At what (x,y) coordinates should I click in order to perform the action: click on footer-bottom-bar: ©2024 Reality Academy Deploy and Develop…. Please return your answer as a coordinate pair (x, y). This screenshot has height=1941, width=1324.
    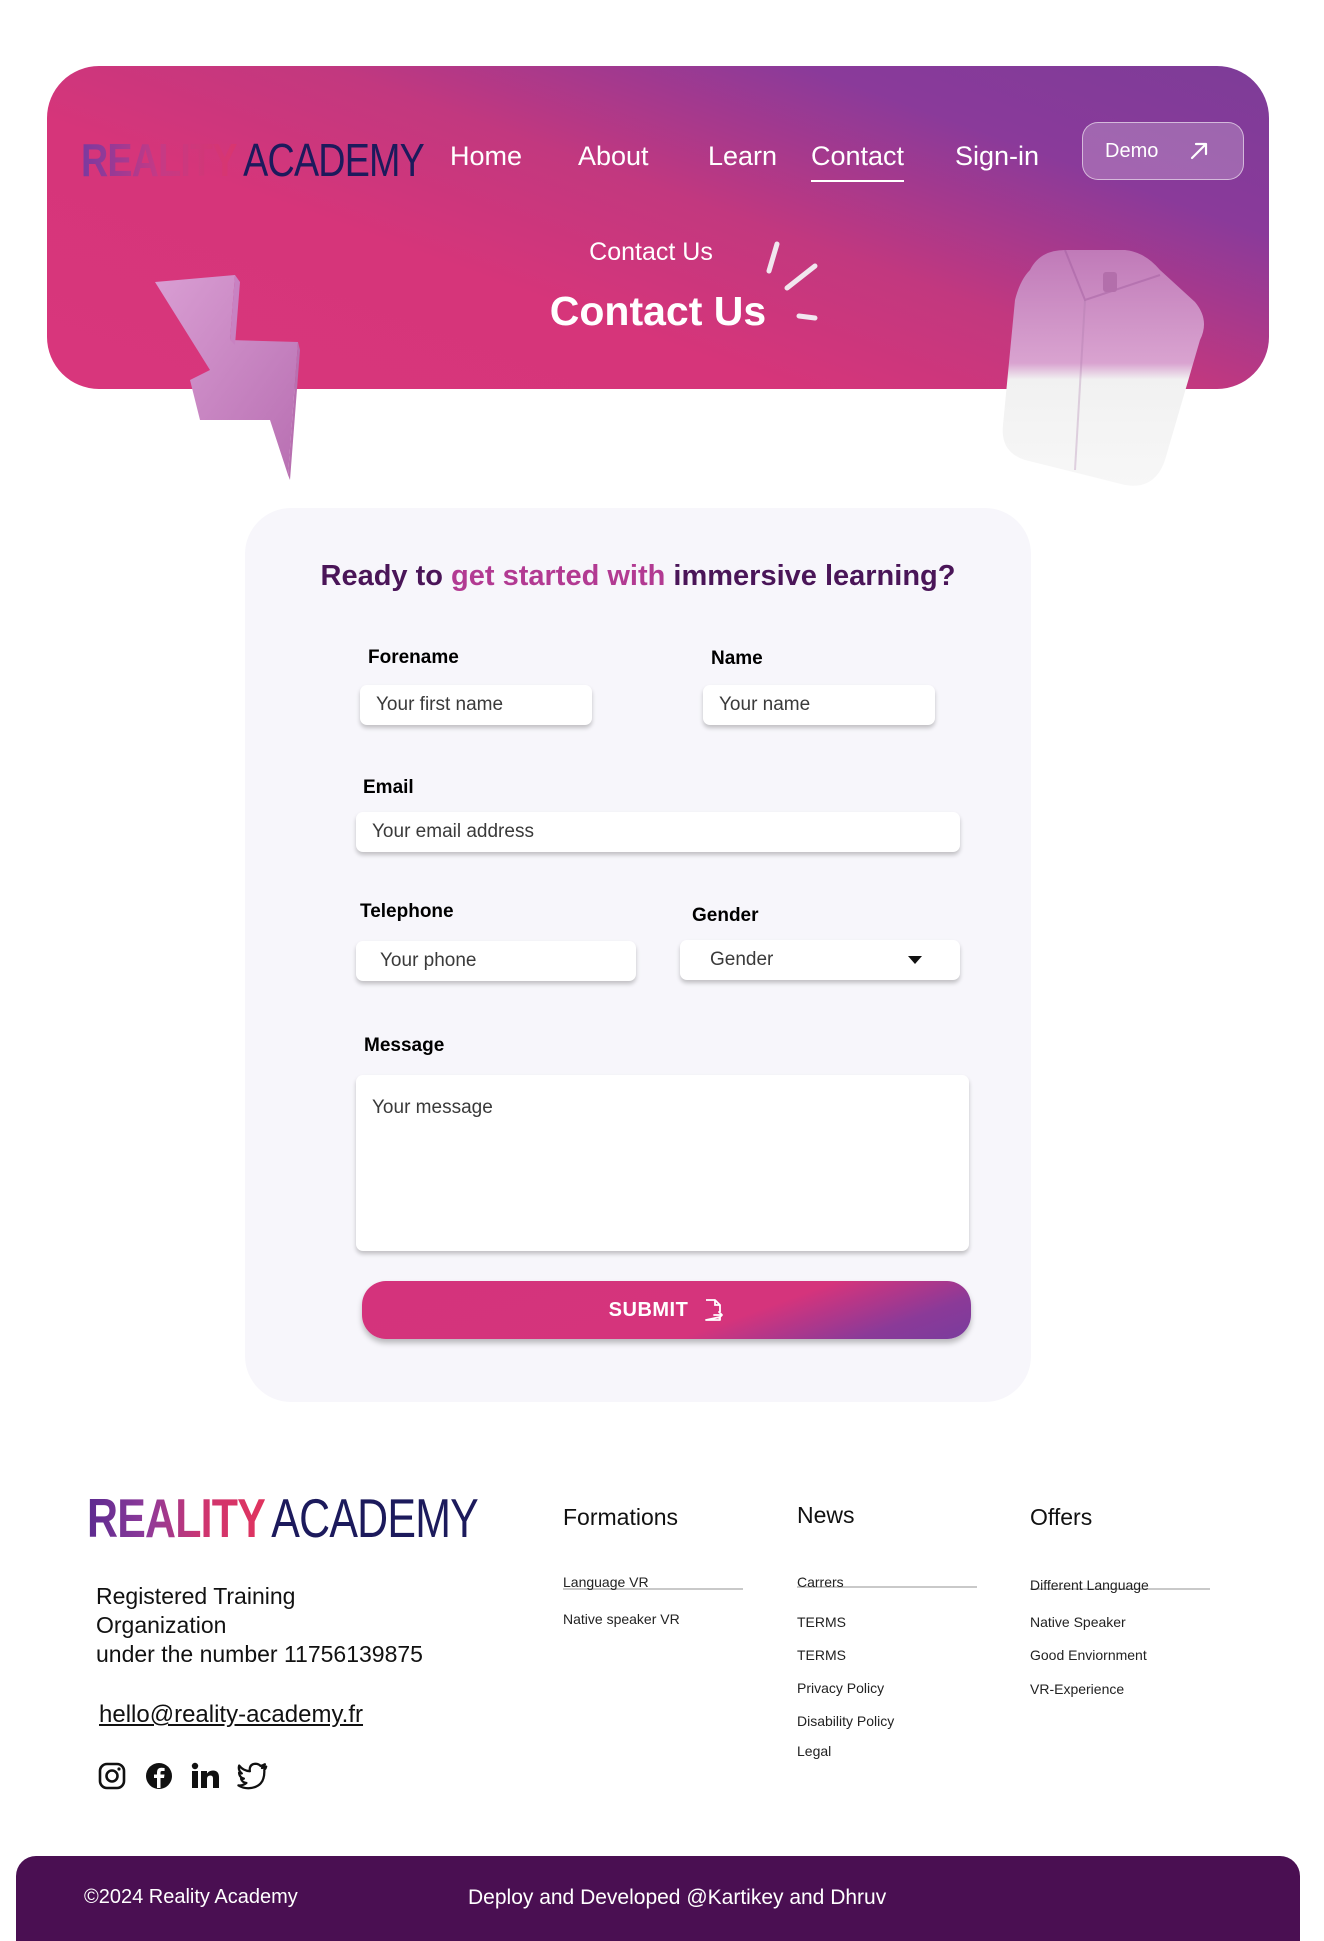
    Looking at the image, I should click on (658, 1898).